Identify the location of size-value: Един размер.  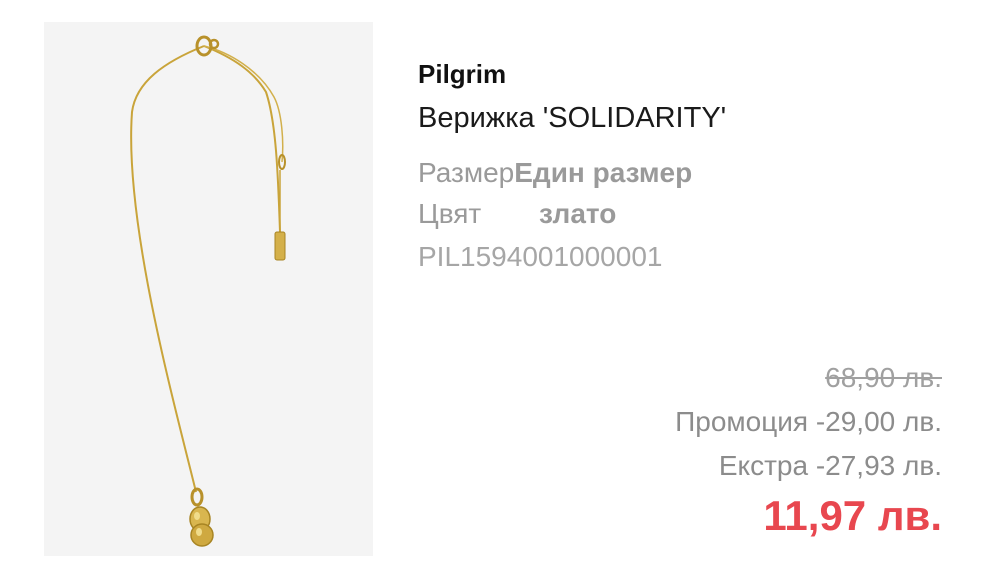
(603, 172).